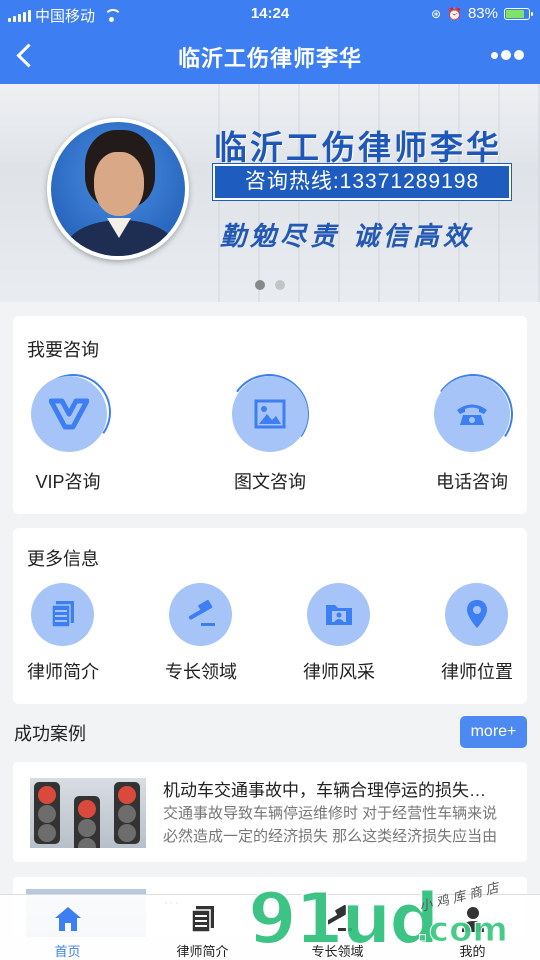 The image size is (540, 960). I want to click on phone-consult-item: 电话咨询, so click(472, 432).